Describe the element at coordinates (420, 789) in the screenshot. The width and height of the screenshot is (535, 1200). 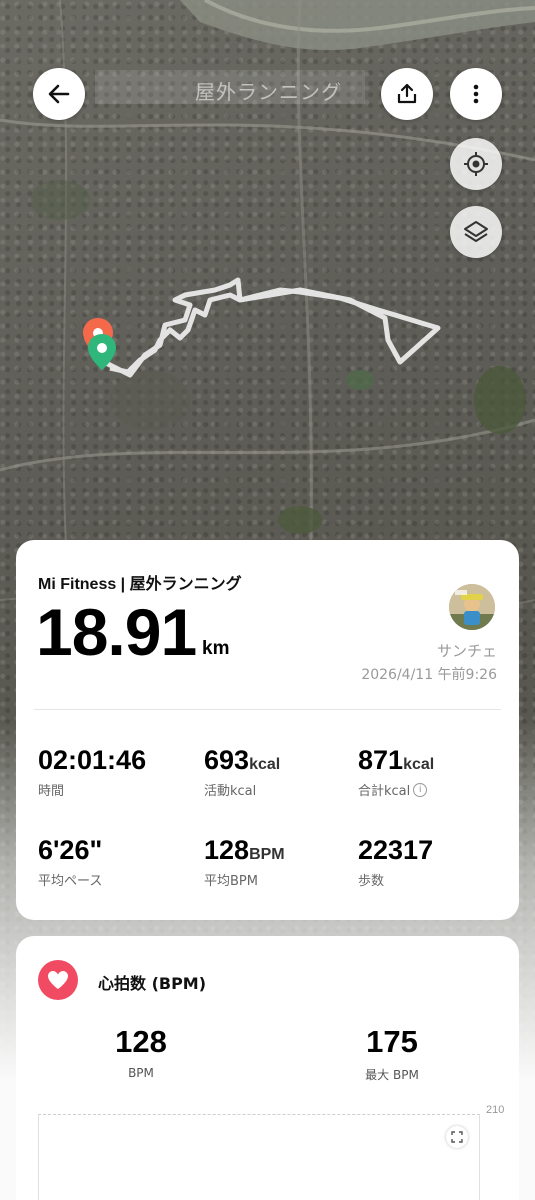
I see `info-icon: i` at that location.